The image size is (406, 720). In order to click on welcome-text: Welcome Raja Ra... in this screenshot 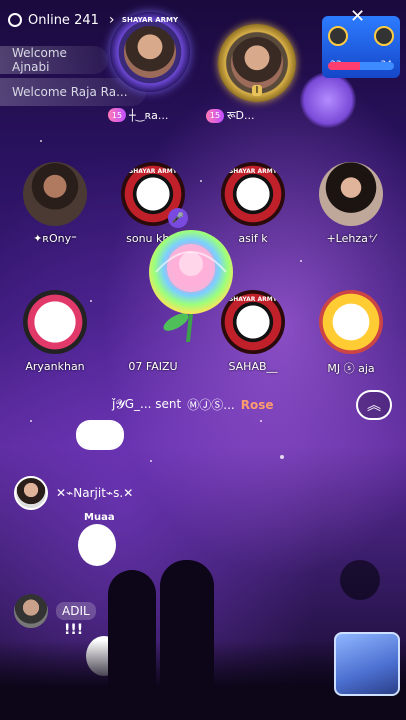, I will do `click(70, 92)`.